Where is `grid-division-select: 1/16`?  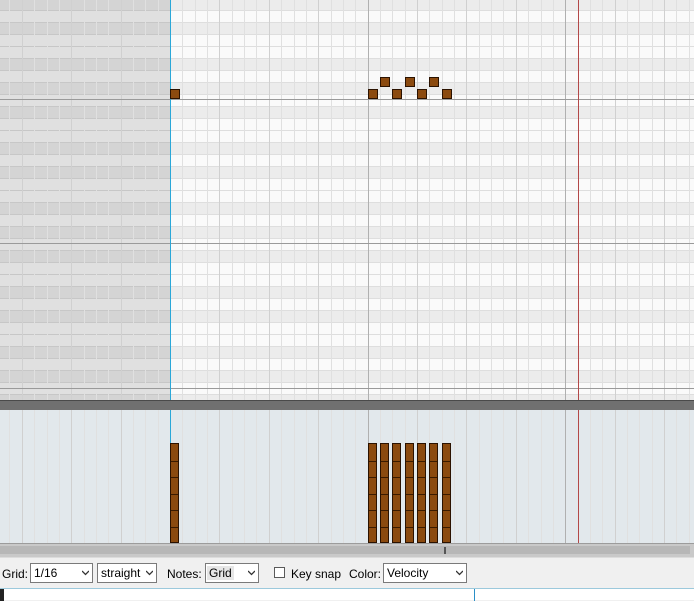 grid-division-select: 1/16 is located at coordinates (61, 573).